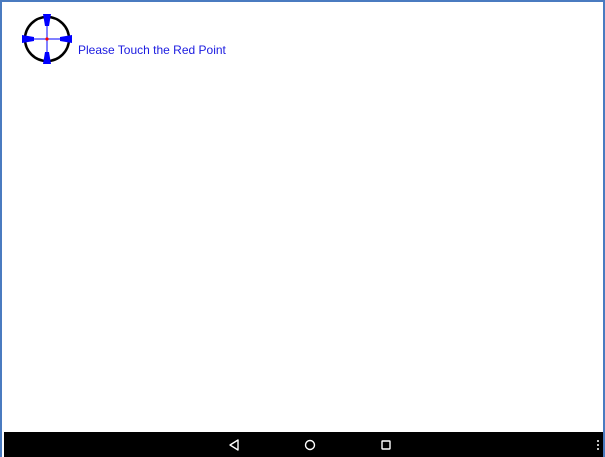 This screenshot has height=457, width=605. I want to click on recents-square-icon, so click(386, 444).